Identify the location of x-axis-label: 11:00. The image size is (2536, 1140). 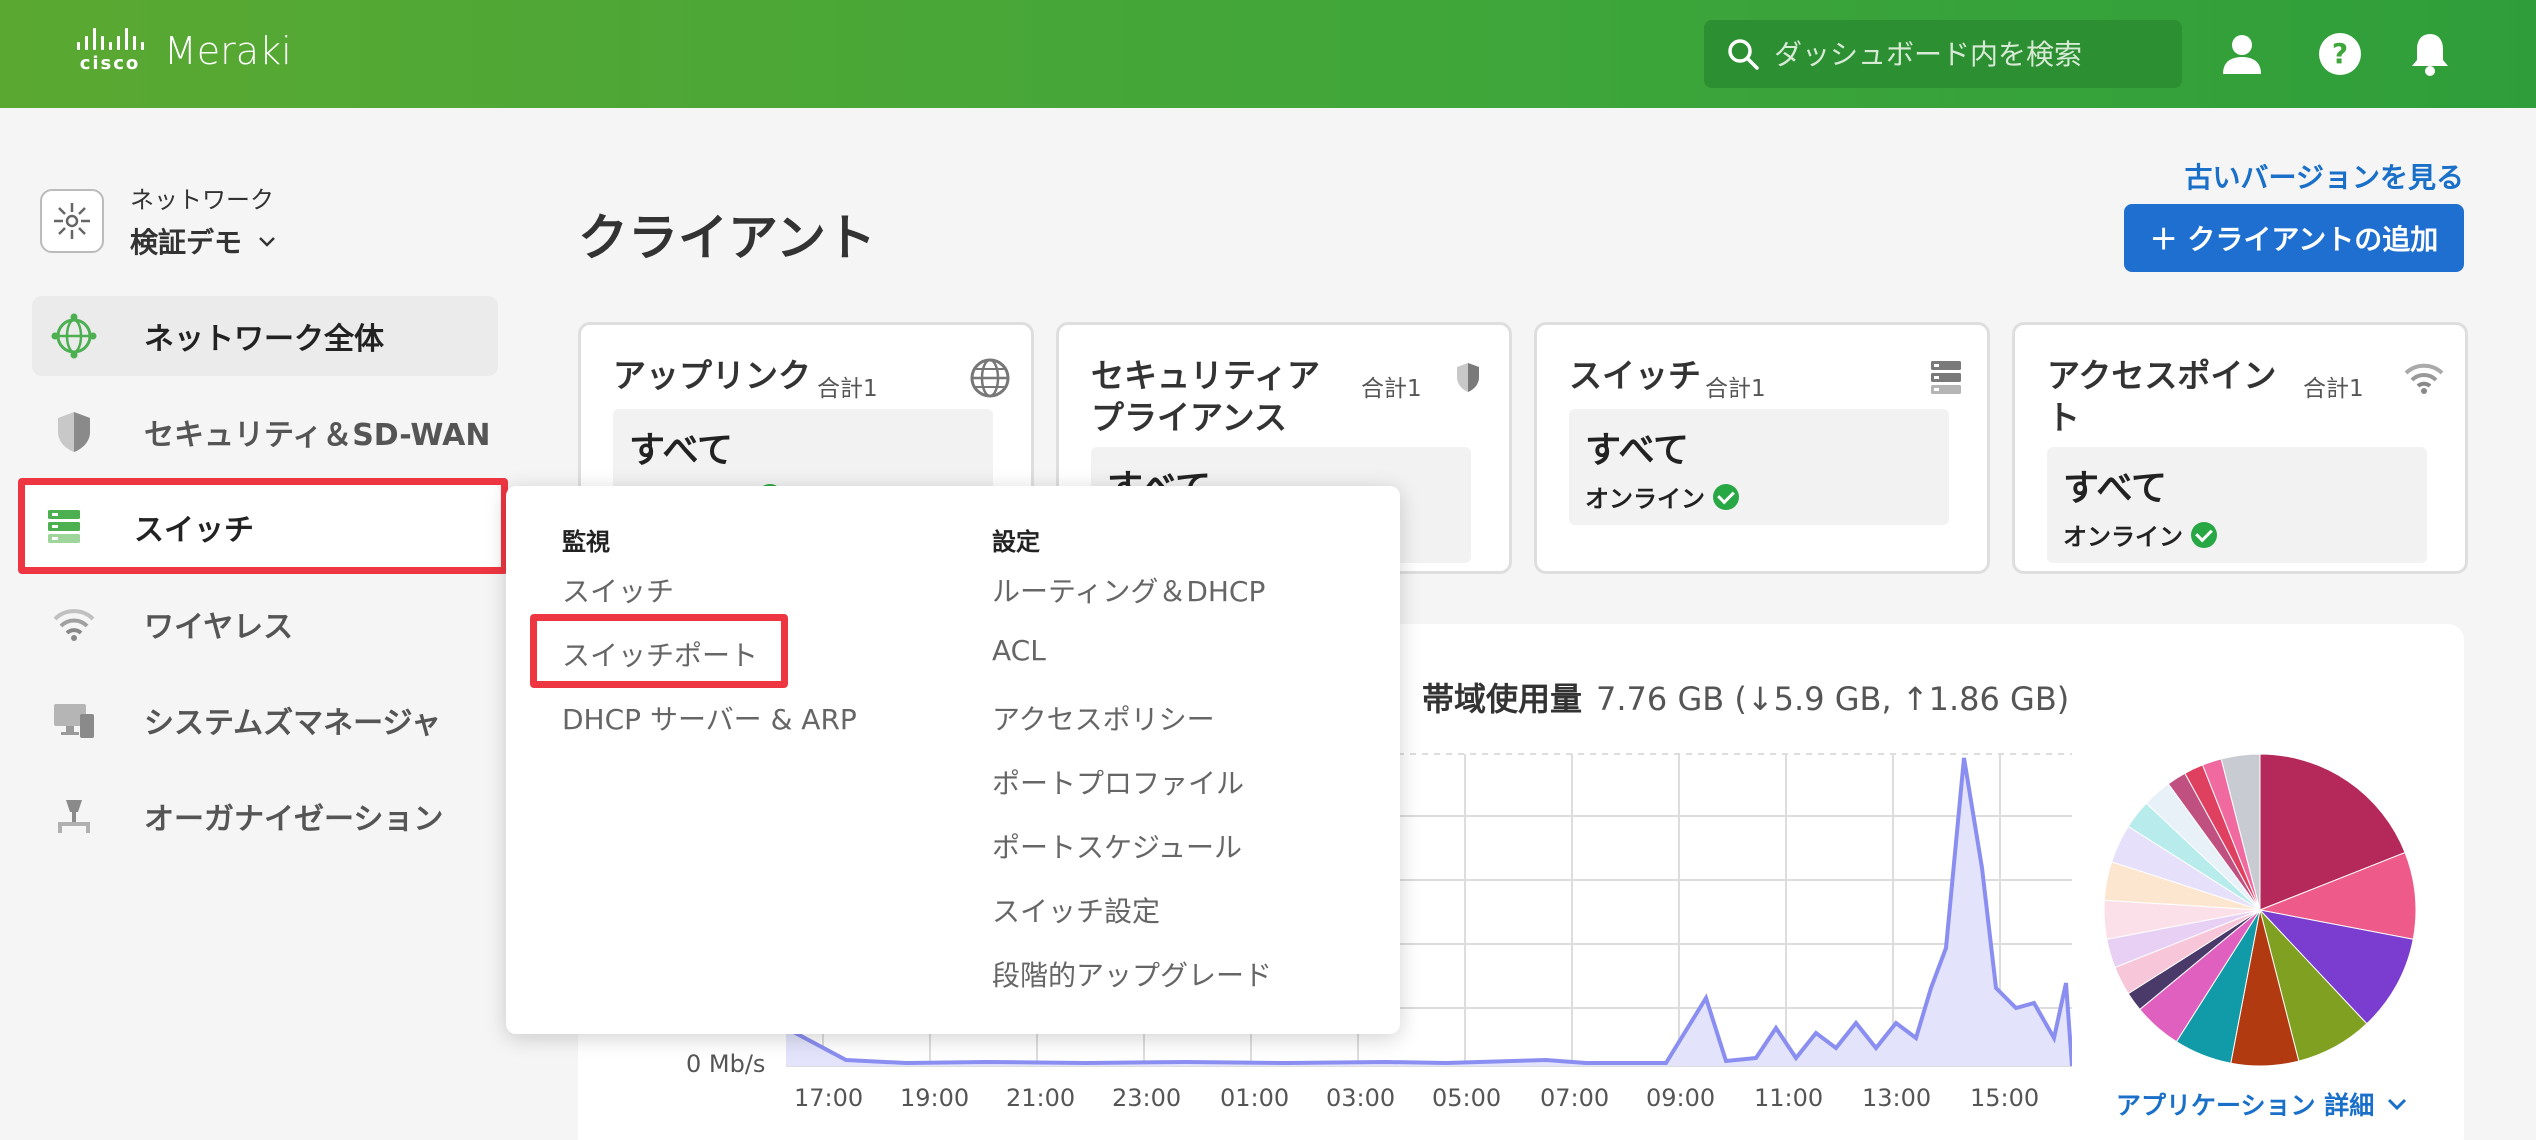
(1789, 1098).